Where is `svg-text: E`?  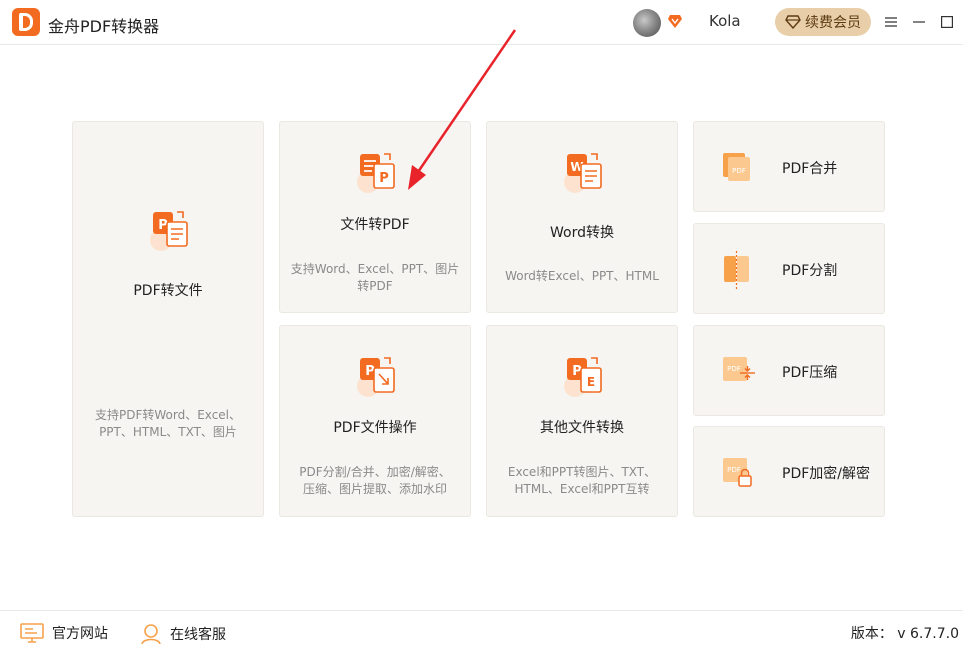
svg-text: E is located at coordinates (591, 382).